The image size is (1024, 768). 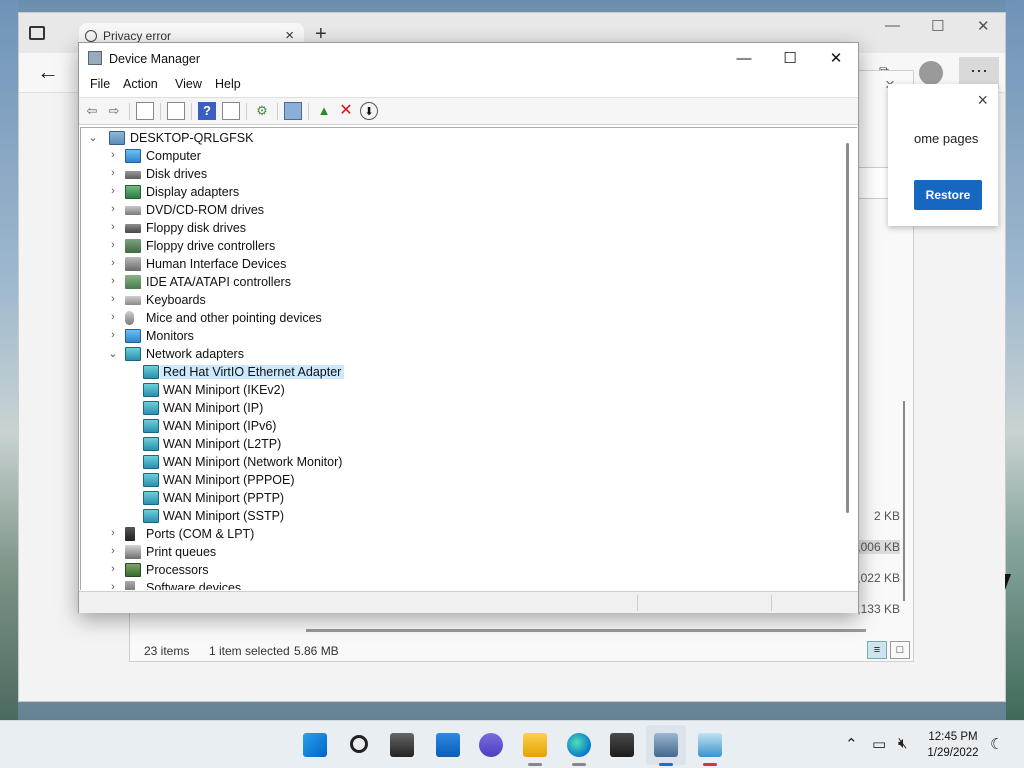 What do you see at coordinates (851, 744) in the screenshot?
I see `show-hidden-icons-chevron-icon: ⌃` at bounding box center [851, 744].